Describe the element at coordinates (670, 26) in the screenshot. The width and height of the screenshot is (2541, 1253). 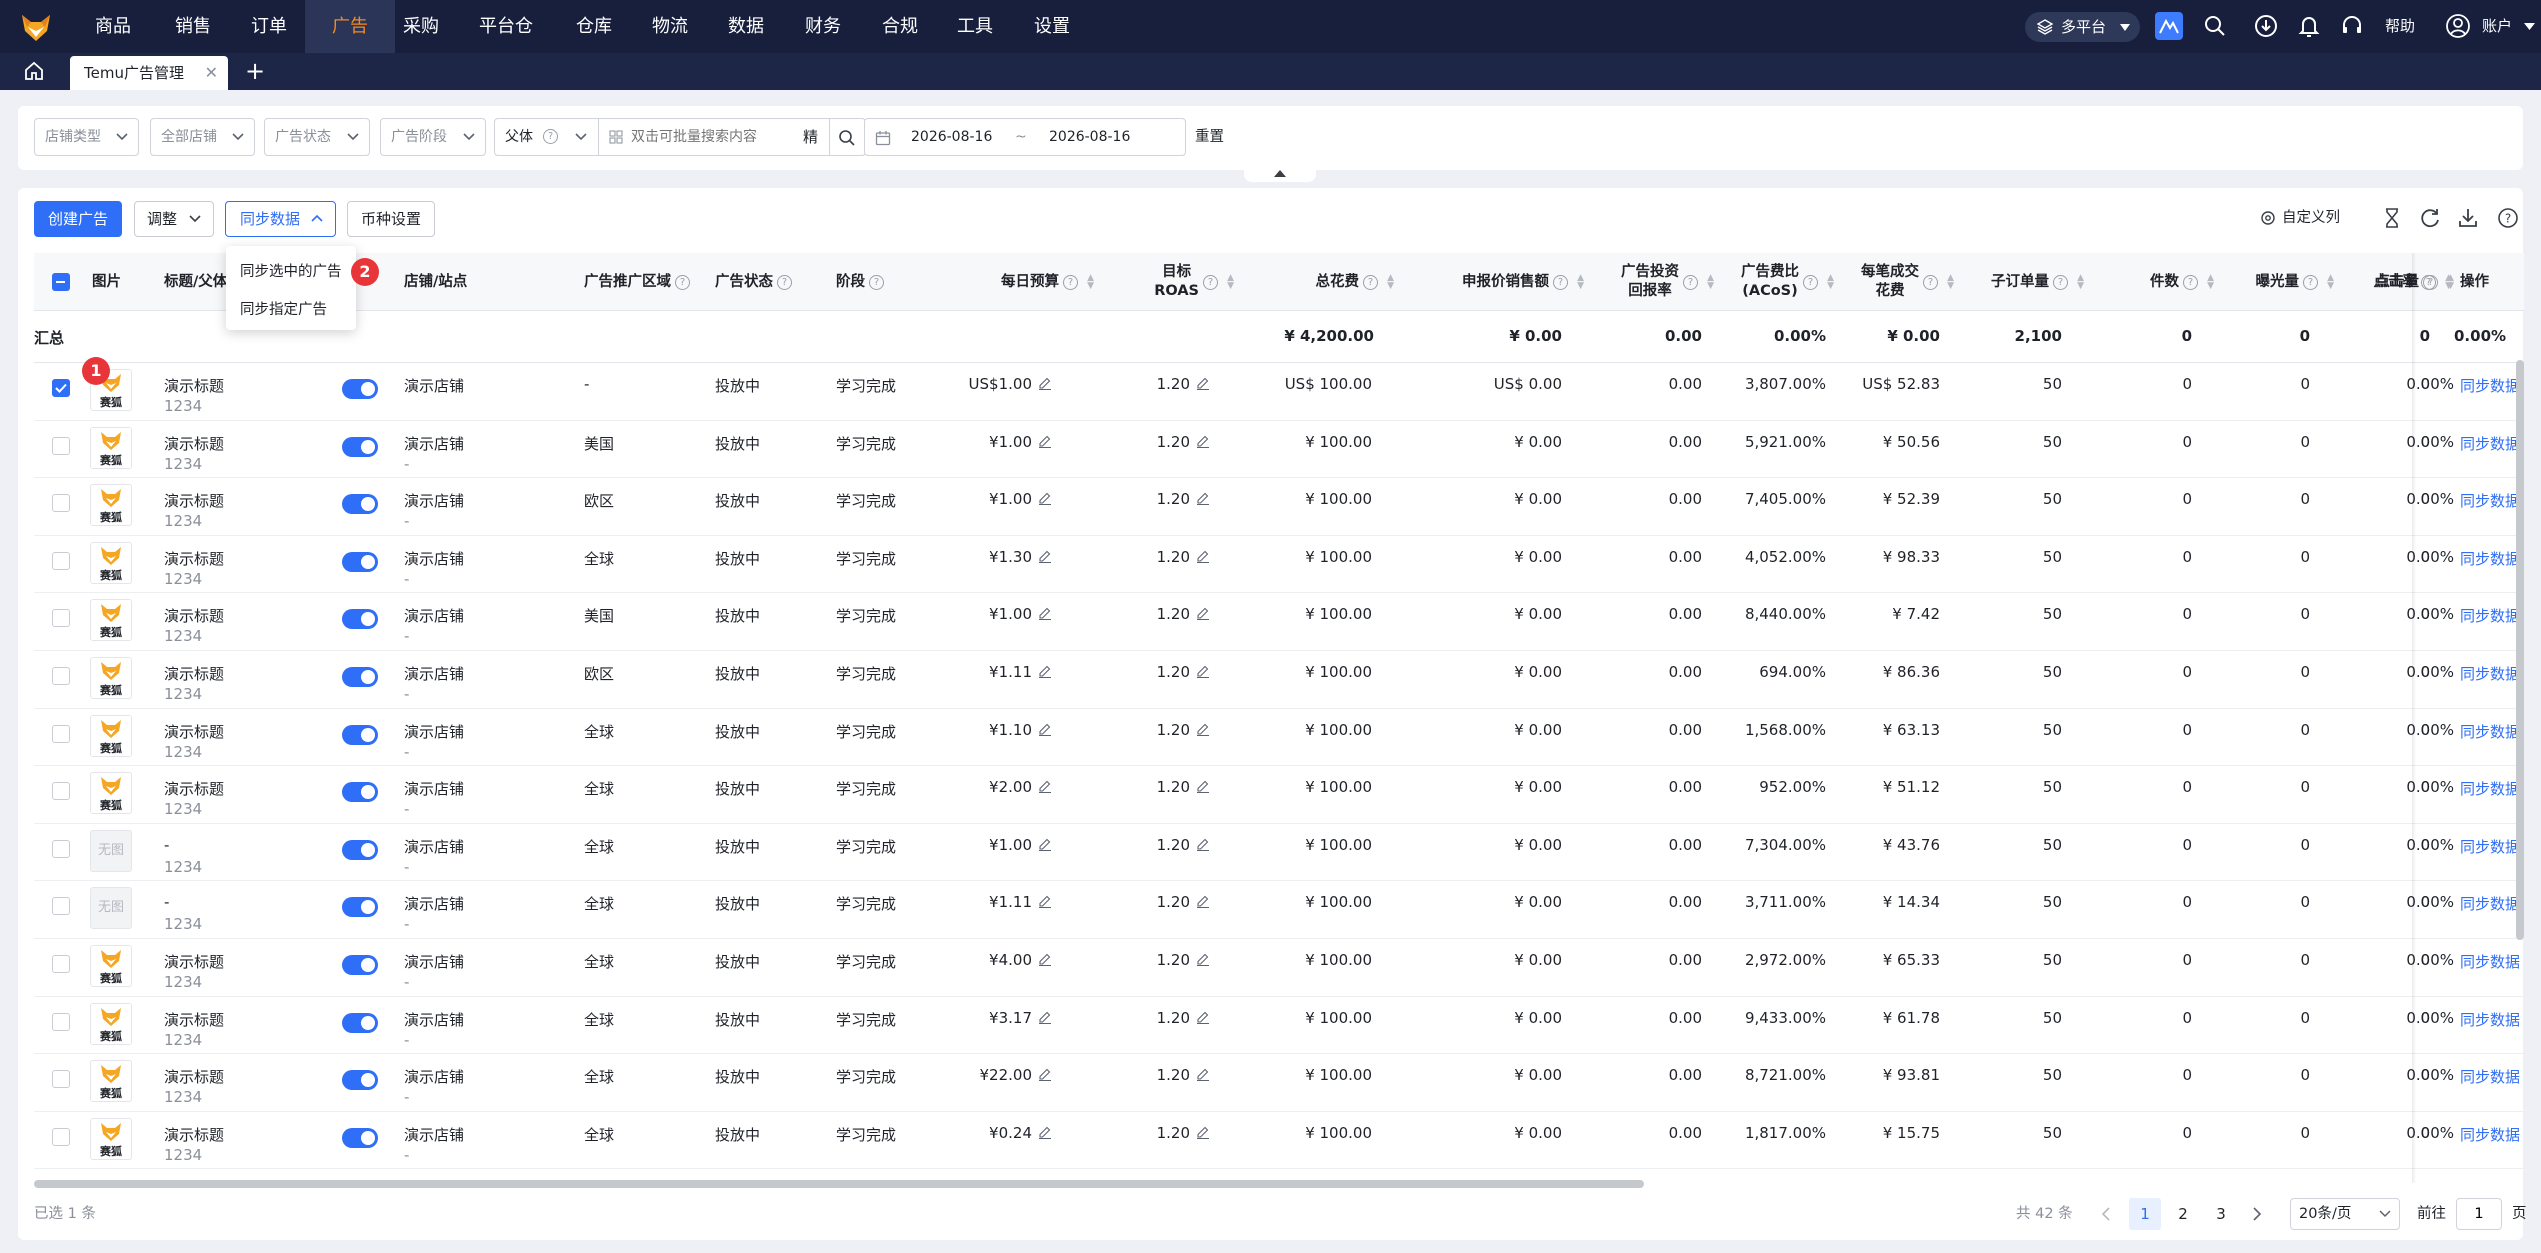
I see `nav-item: 物流` at that location.